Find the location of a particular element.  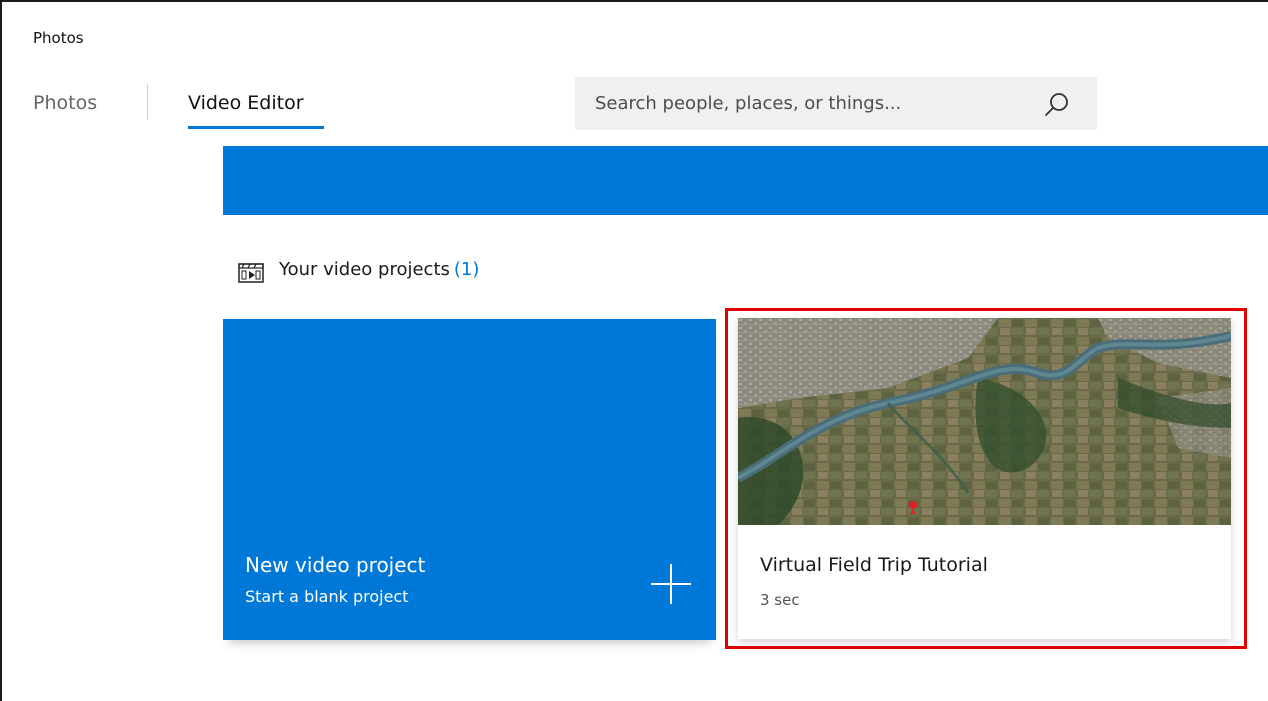

project-count: (1) is located at coordinates (466, 269).